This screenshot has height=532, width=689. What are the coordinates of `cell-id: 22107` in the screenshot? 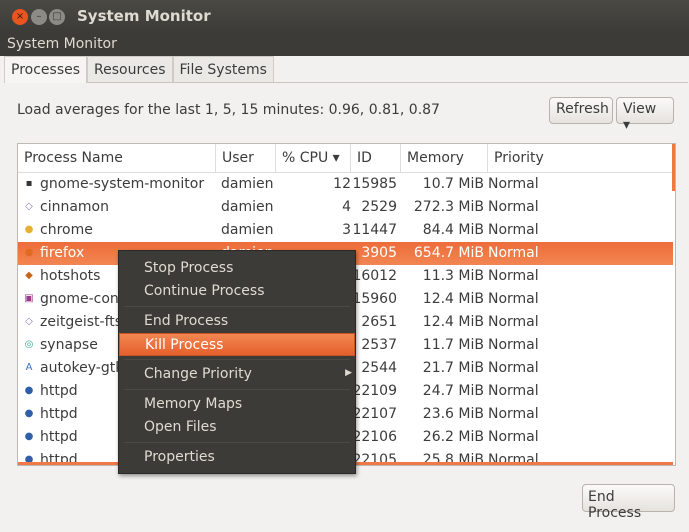 It's located at (374, 414).